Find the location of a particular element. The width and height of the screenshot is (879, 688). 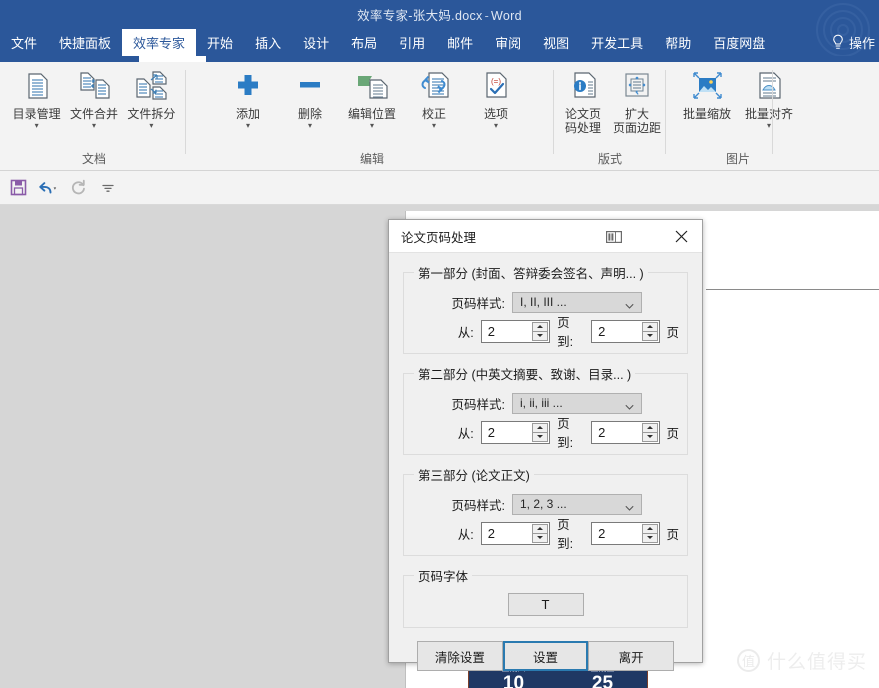

undo-icon is located at coordinates (48, 188).